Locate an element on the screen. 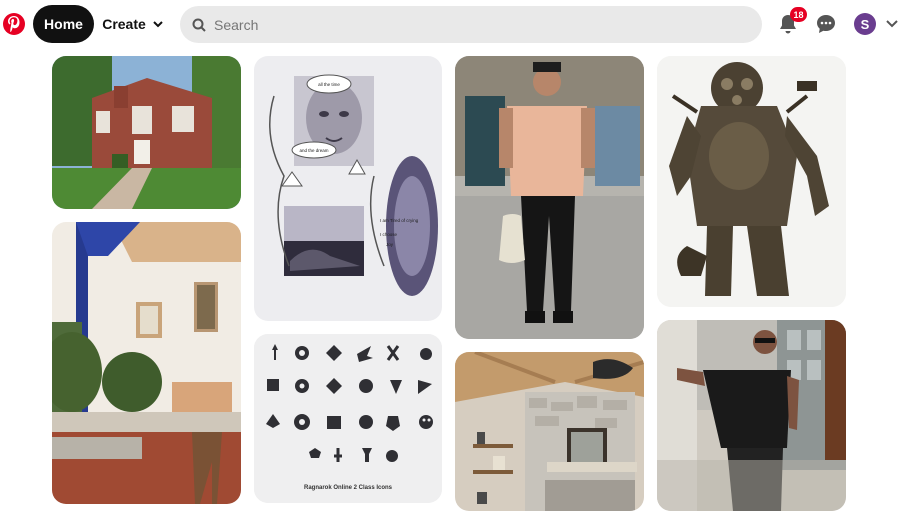 The height and width of the screenshot is (511, 908). top-navigation-bar: Home Create 18 S is located at coordinates (454, 25).